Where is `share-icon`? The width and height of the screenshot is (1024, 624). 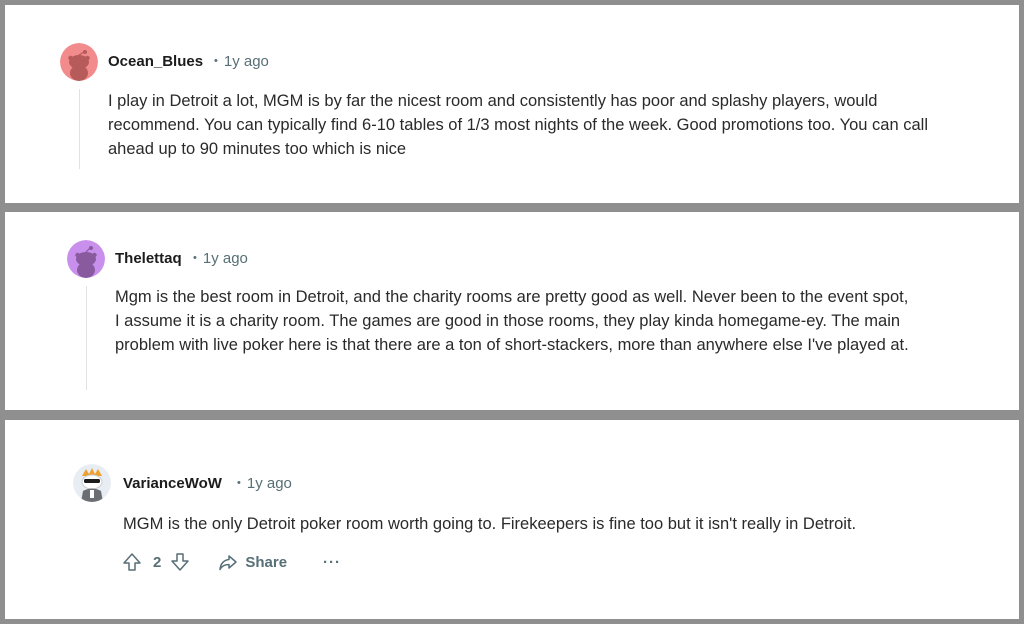 share-icon is located at coordinates (228, 562).